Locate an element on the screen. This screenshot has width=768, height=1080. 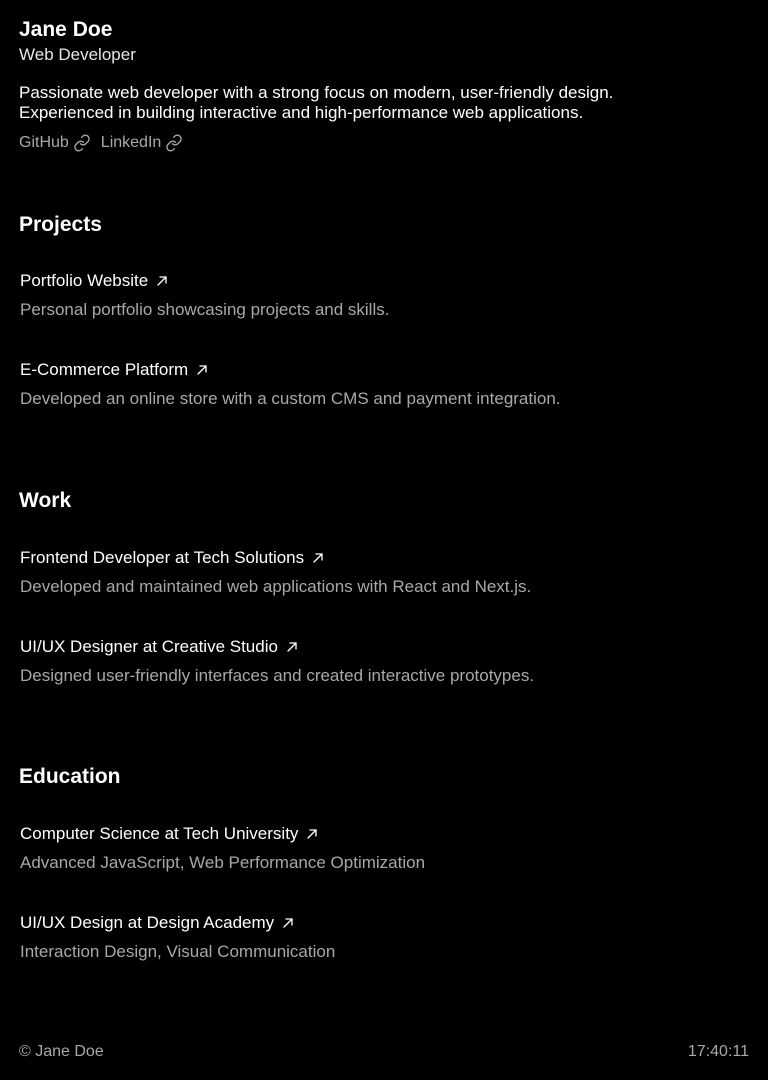
linkedin-link-label: LinkedIn is located at coordinates (131, 142).